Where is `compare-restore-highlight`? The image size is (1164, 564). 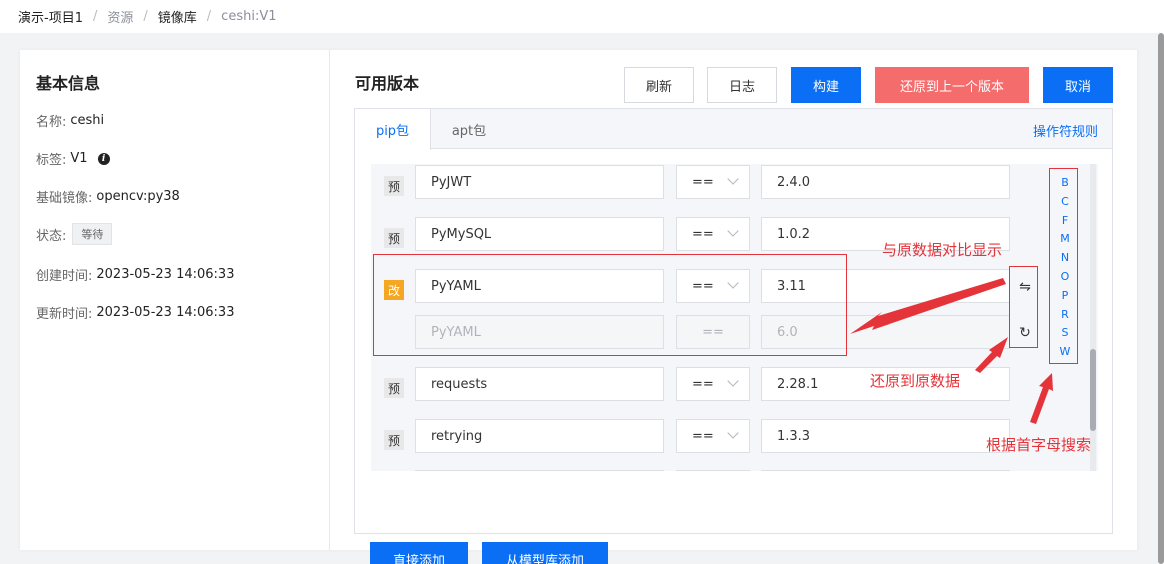
compare-restore-highlight is located at coordinates (1023, 307).